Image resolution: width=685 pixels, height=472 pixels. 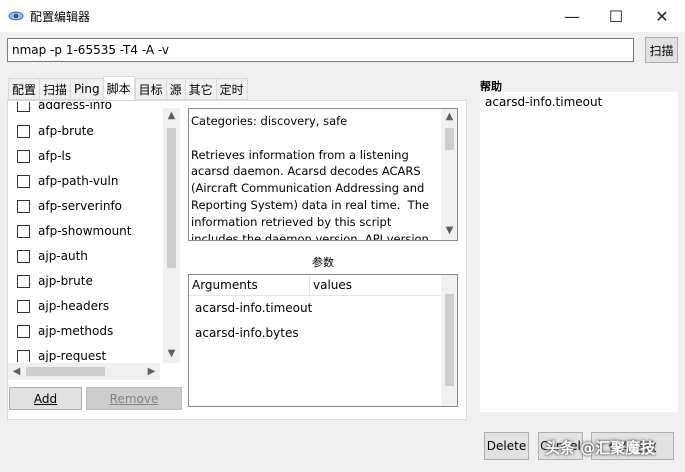 I want to click on script-label: ajp-methods, so click(x=76, y=331).